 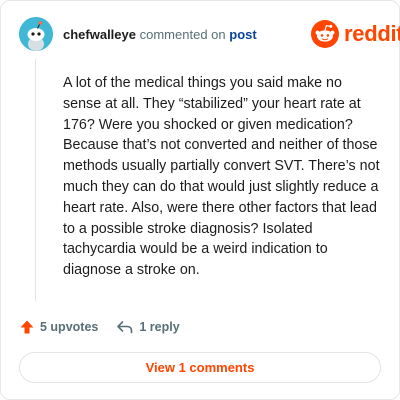 What do you see at coordinates (99, 34) in the screenshot?
I see `username-link: chefwalleye` at bounding box center [99, 34].